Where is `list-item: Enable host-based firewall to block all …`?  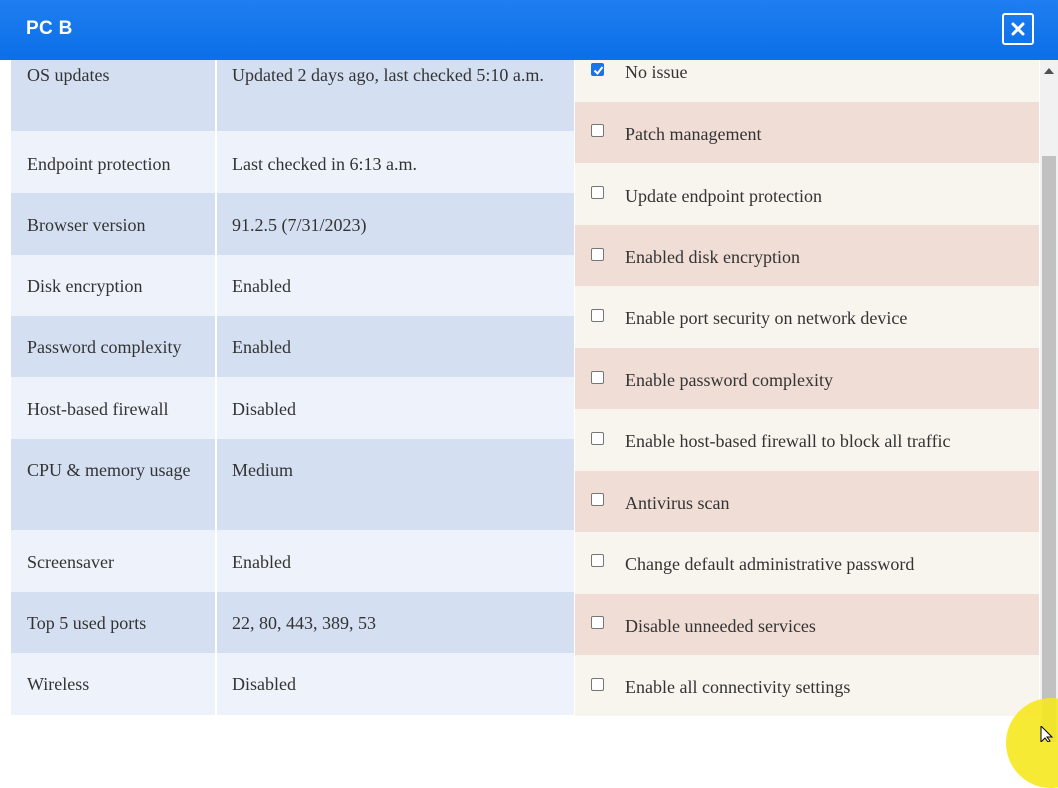
list-item: Enable host-based firewall to block all … is located at coordinates (807, 440).